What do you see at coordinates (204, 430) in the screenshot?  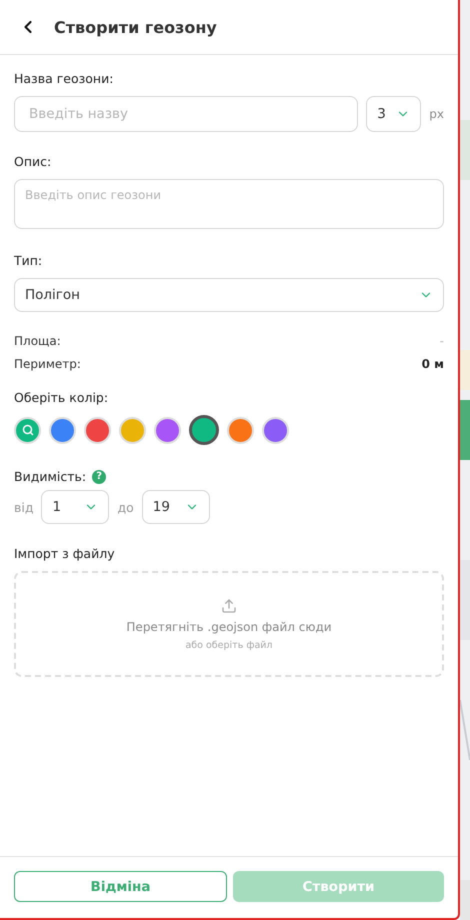 I see `color-swatch` at bounding box center [204, 430].